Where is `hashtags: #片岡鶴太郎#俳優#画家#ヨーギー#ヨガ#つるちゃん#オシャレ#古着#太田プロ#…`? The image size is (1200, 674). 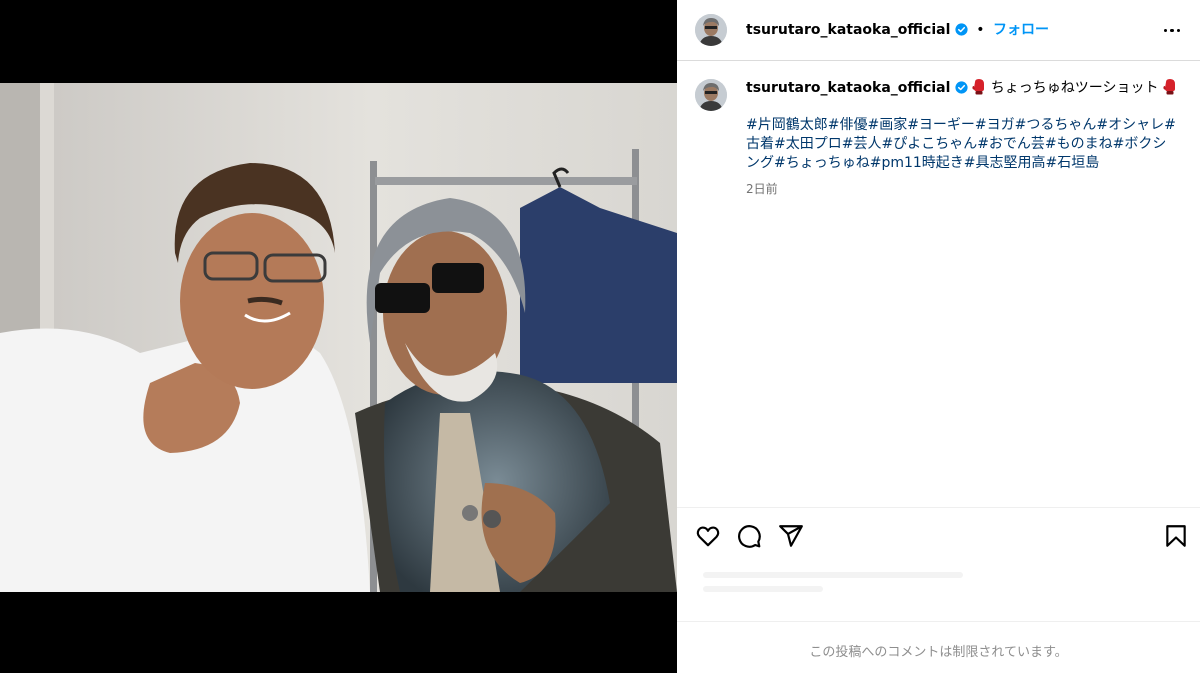 hashtags: #片岡鶴太郎#俳優#画家#ヨーギー#ヨガ#つるちゃん#オシャレ#古着#太田プロ#… is located at coordinates (961, 144).